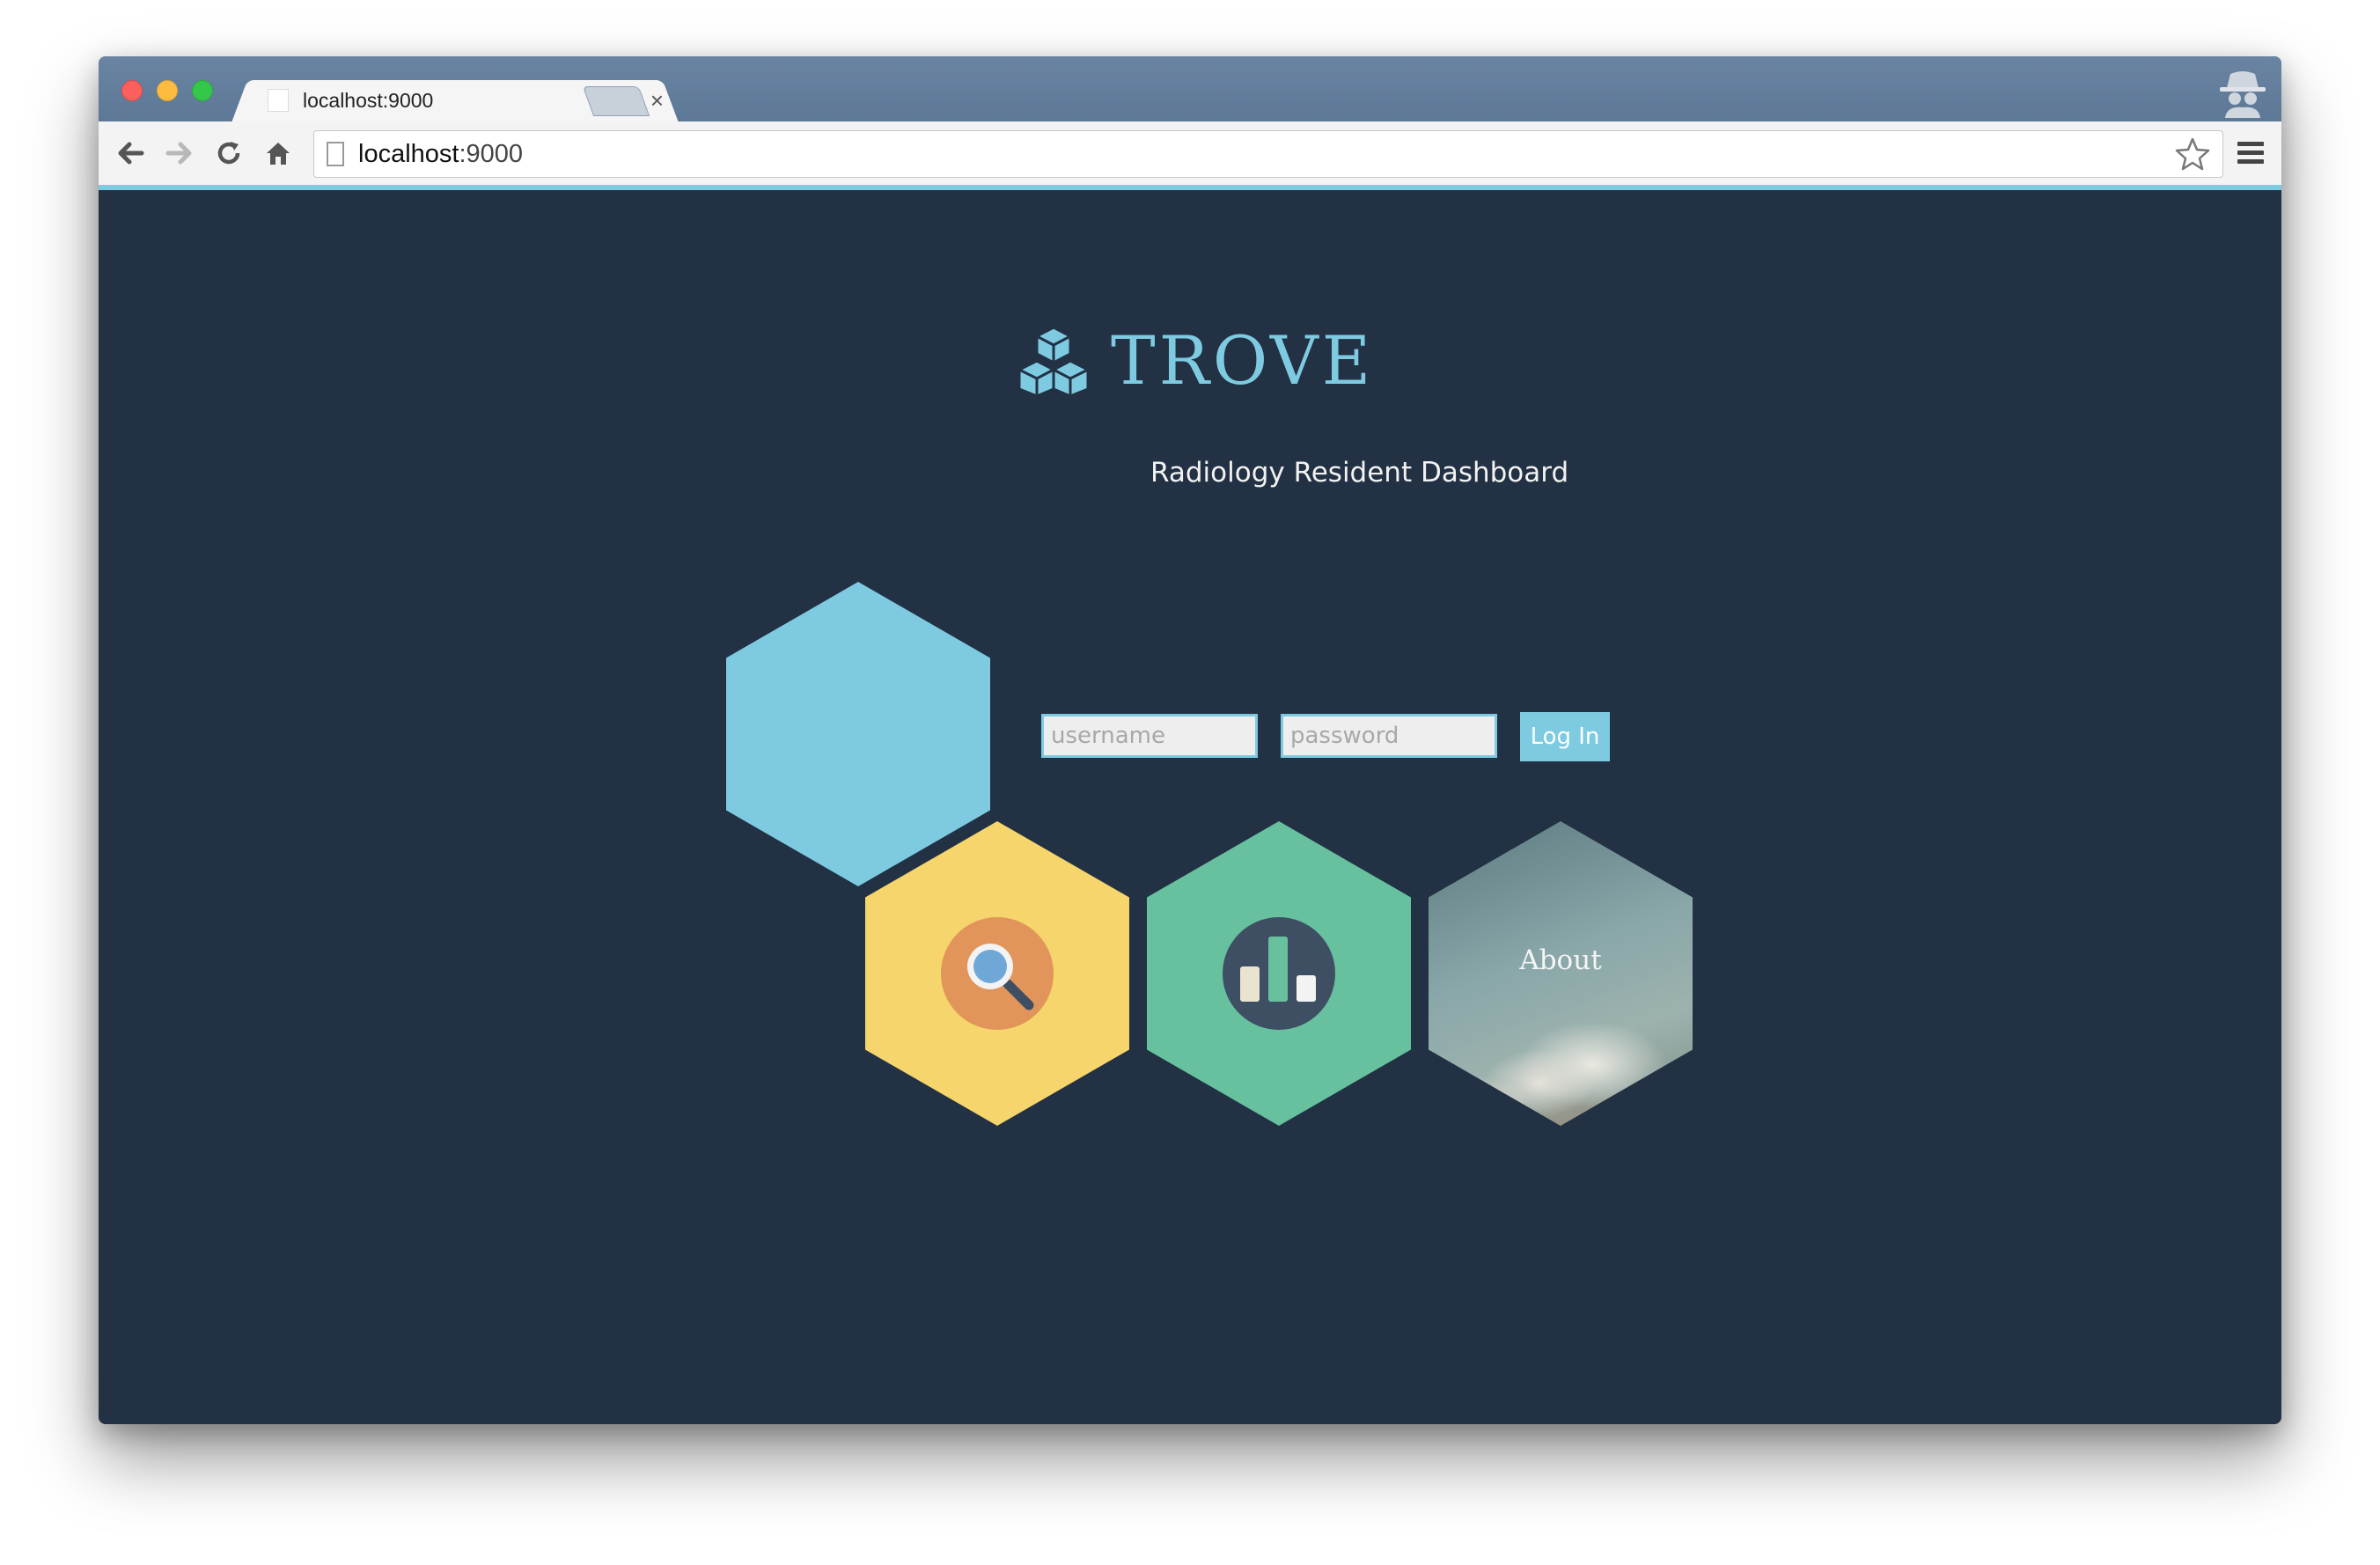 This screenshot has width=2380, height=1565. I want to click on new-tab-button, so click(616, 101).